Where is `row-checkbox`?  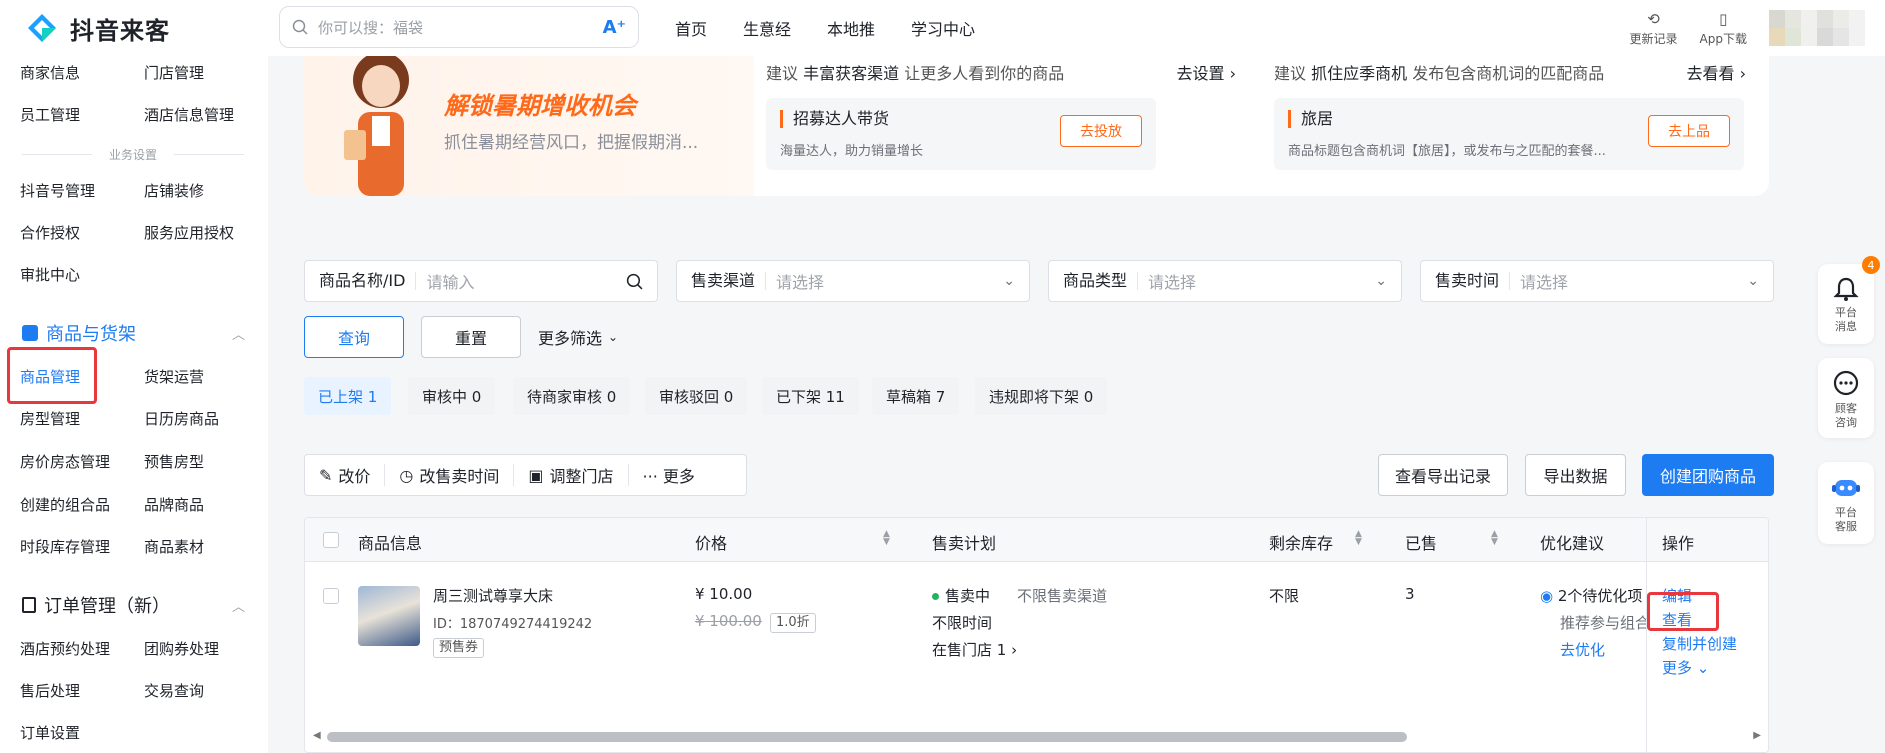 row-checkbox is located at coordinates (331, 596).